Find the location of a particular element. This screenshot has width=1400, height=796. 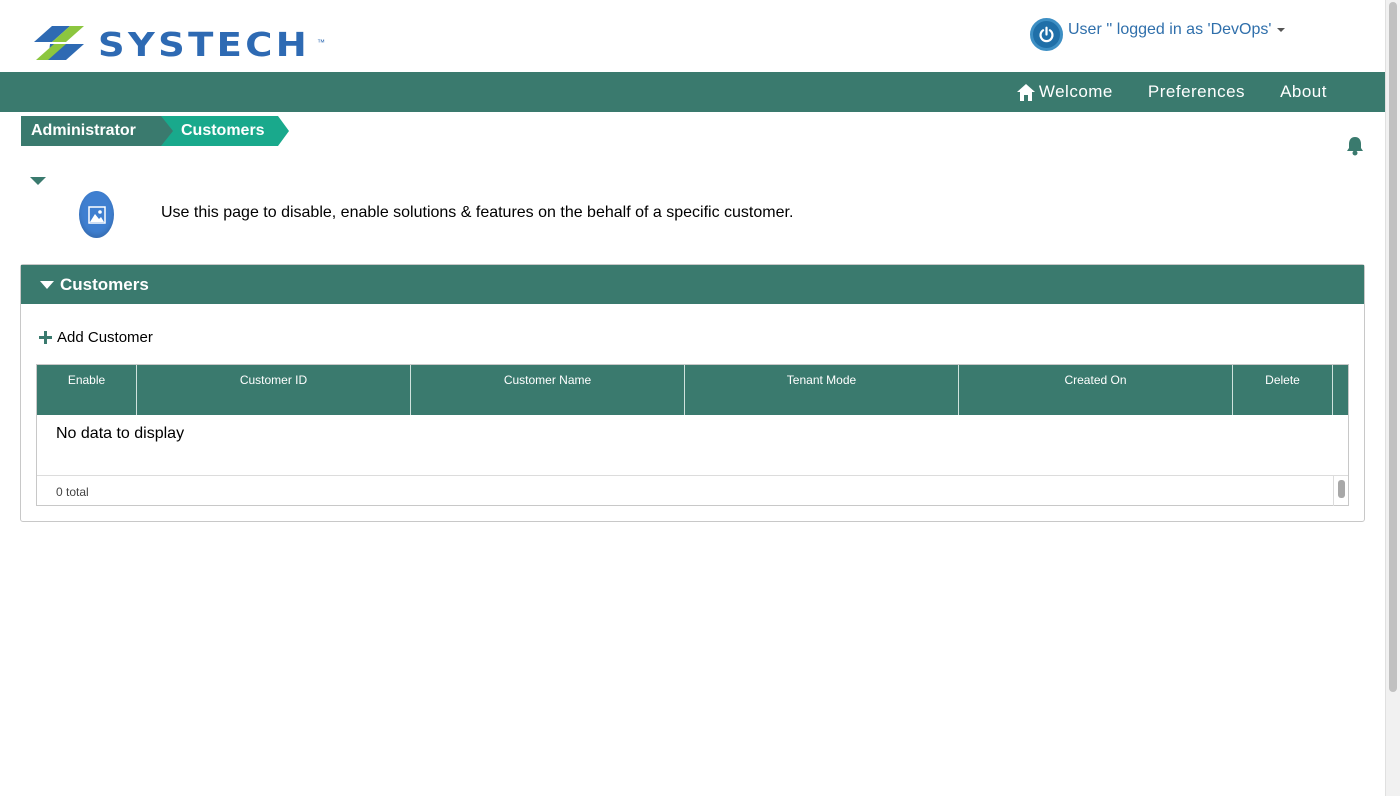

column-header-tenant-mode: Tenant Mode is located at coordinates (822, 390).